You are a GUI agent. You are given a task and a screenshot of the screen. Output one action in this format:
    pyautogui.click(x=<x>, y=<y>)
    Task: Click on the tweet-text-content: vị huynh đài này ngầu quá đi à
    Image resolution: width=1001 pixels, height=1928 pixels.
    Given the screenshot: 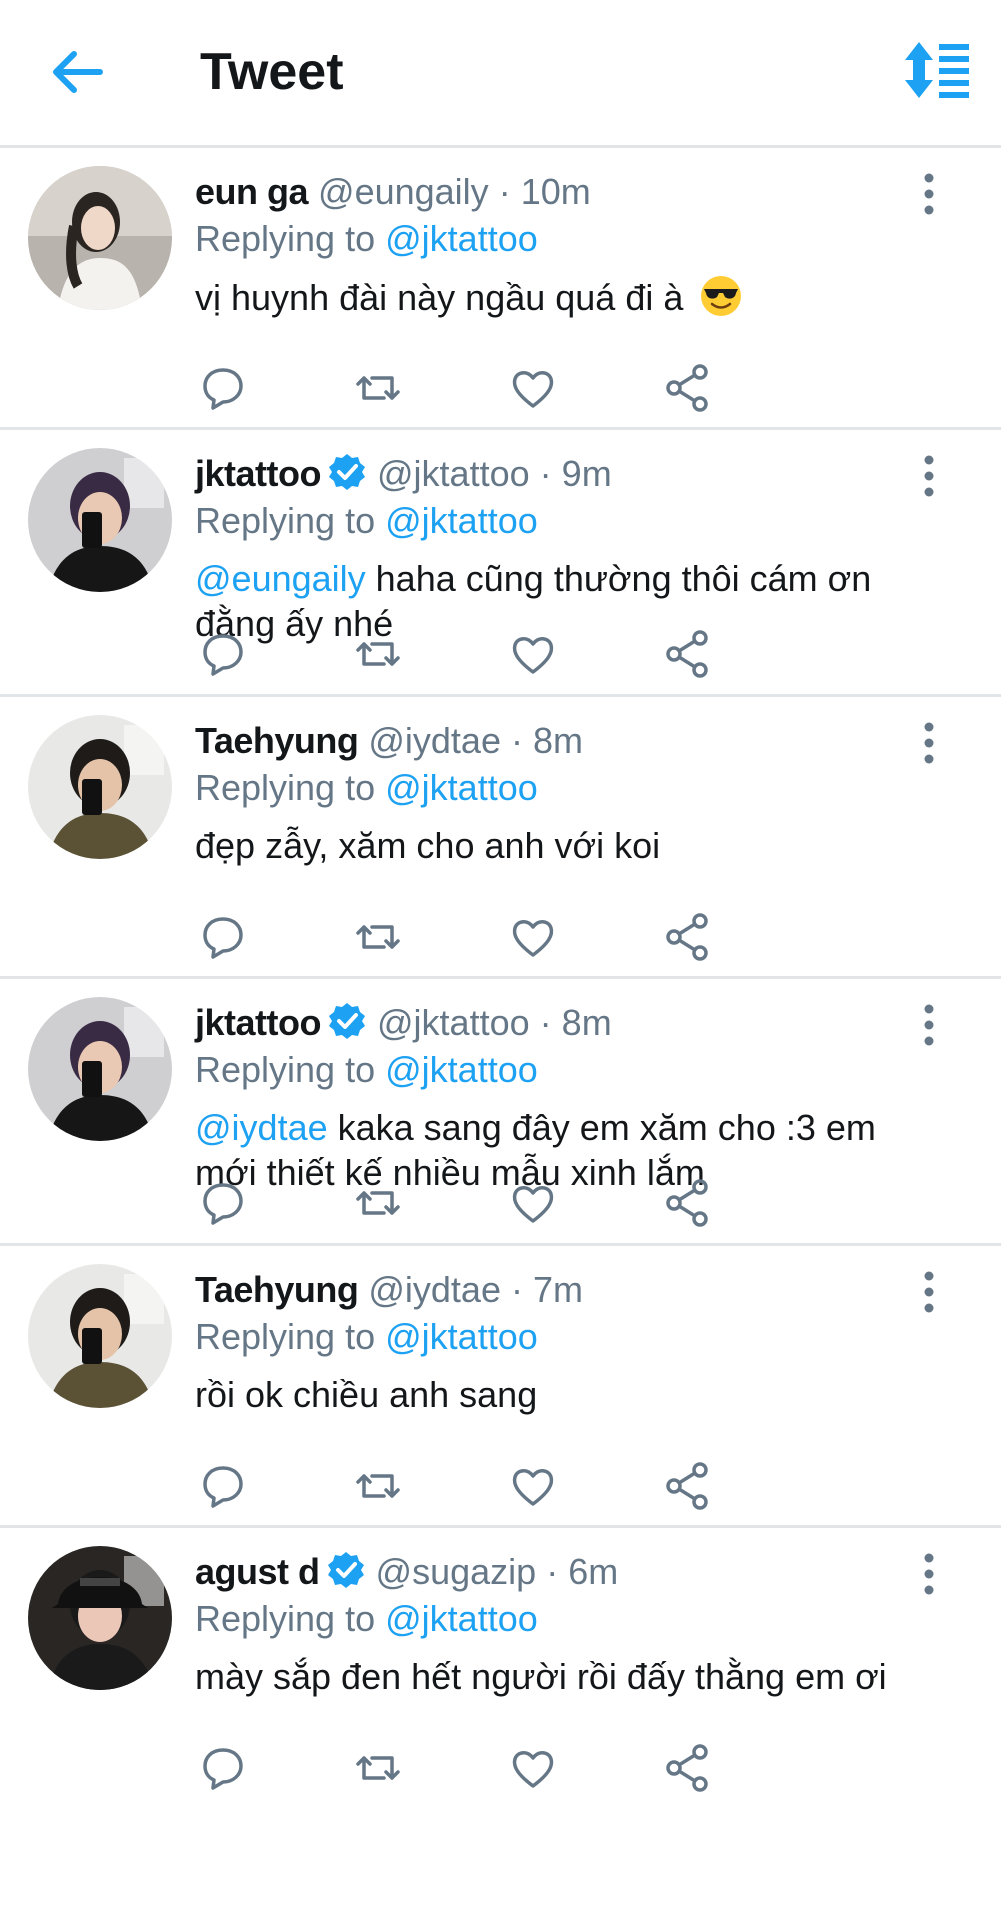 What is the action you would take?
    pyautogui.click(x=439, y=297)
    